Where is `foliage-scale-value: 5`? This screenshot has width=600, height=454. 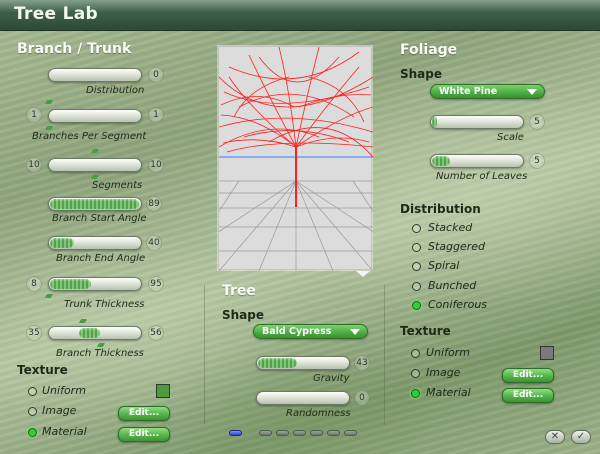 foliage-scale-value: 5 is located at coordinates (537, 122).